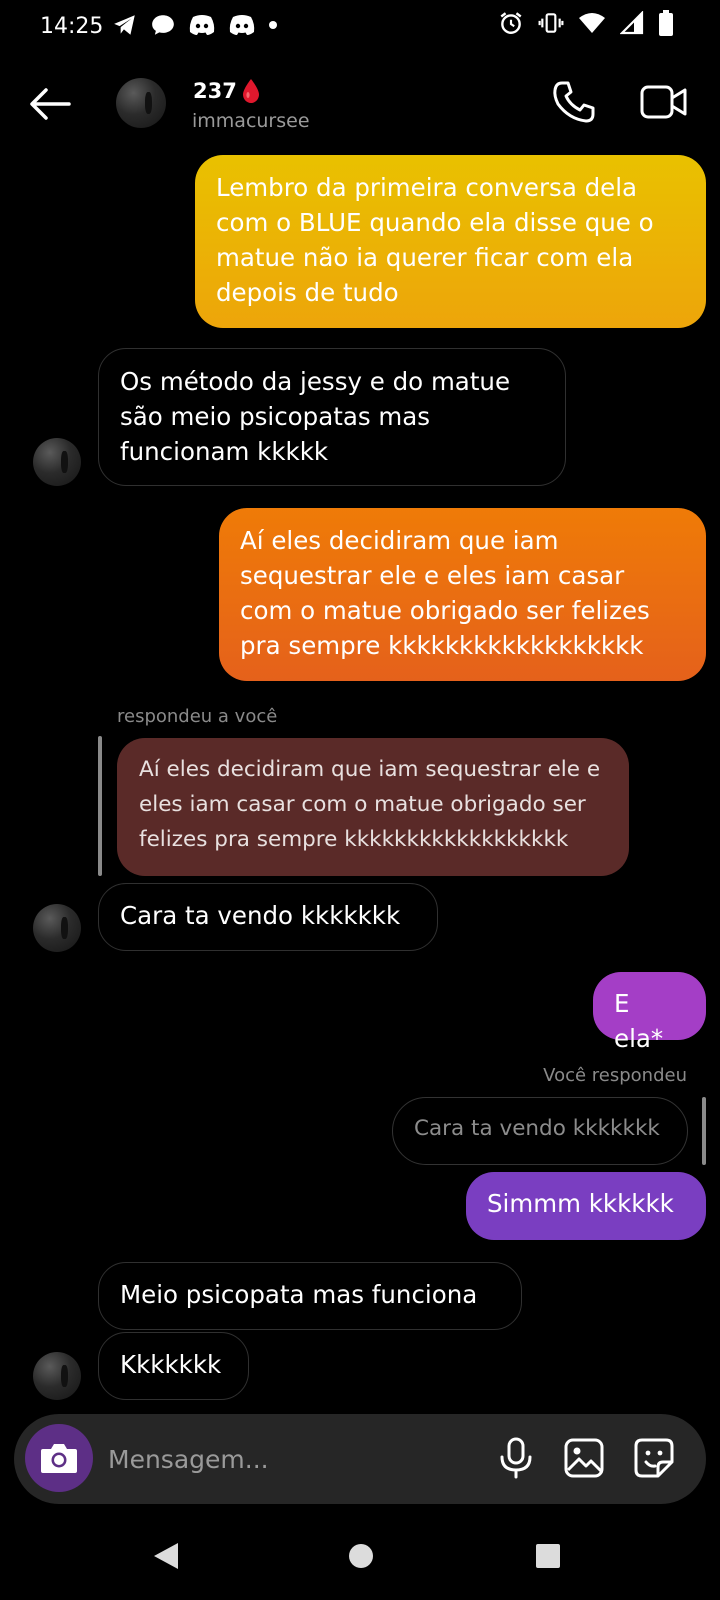  I want to click on gallery-button, so click(584, 1458).